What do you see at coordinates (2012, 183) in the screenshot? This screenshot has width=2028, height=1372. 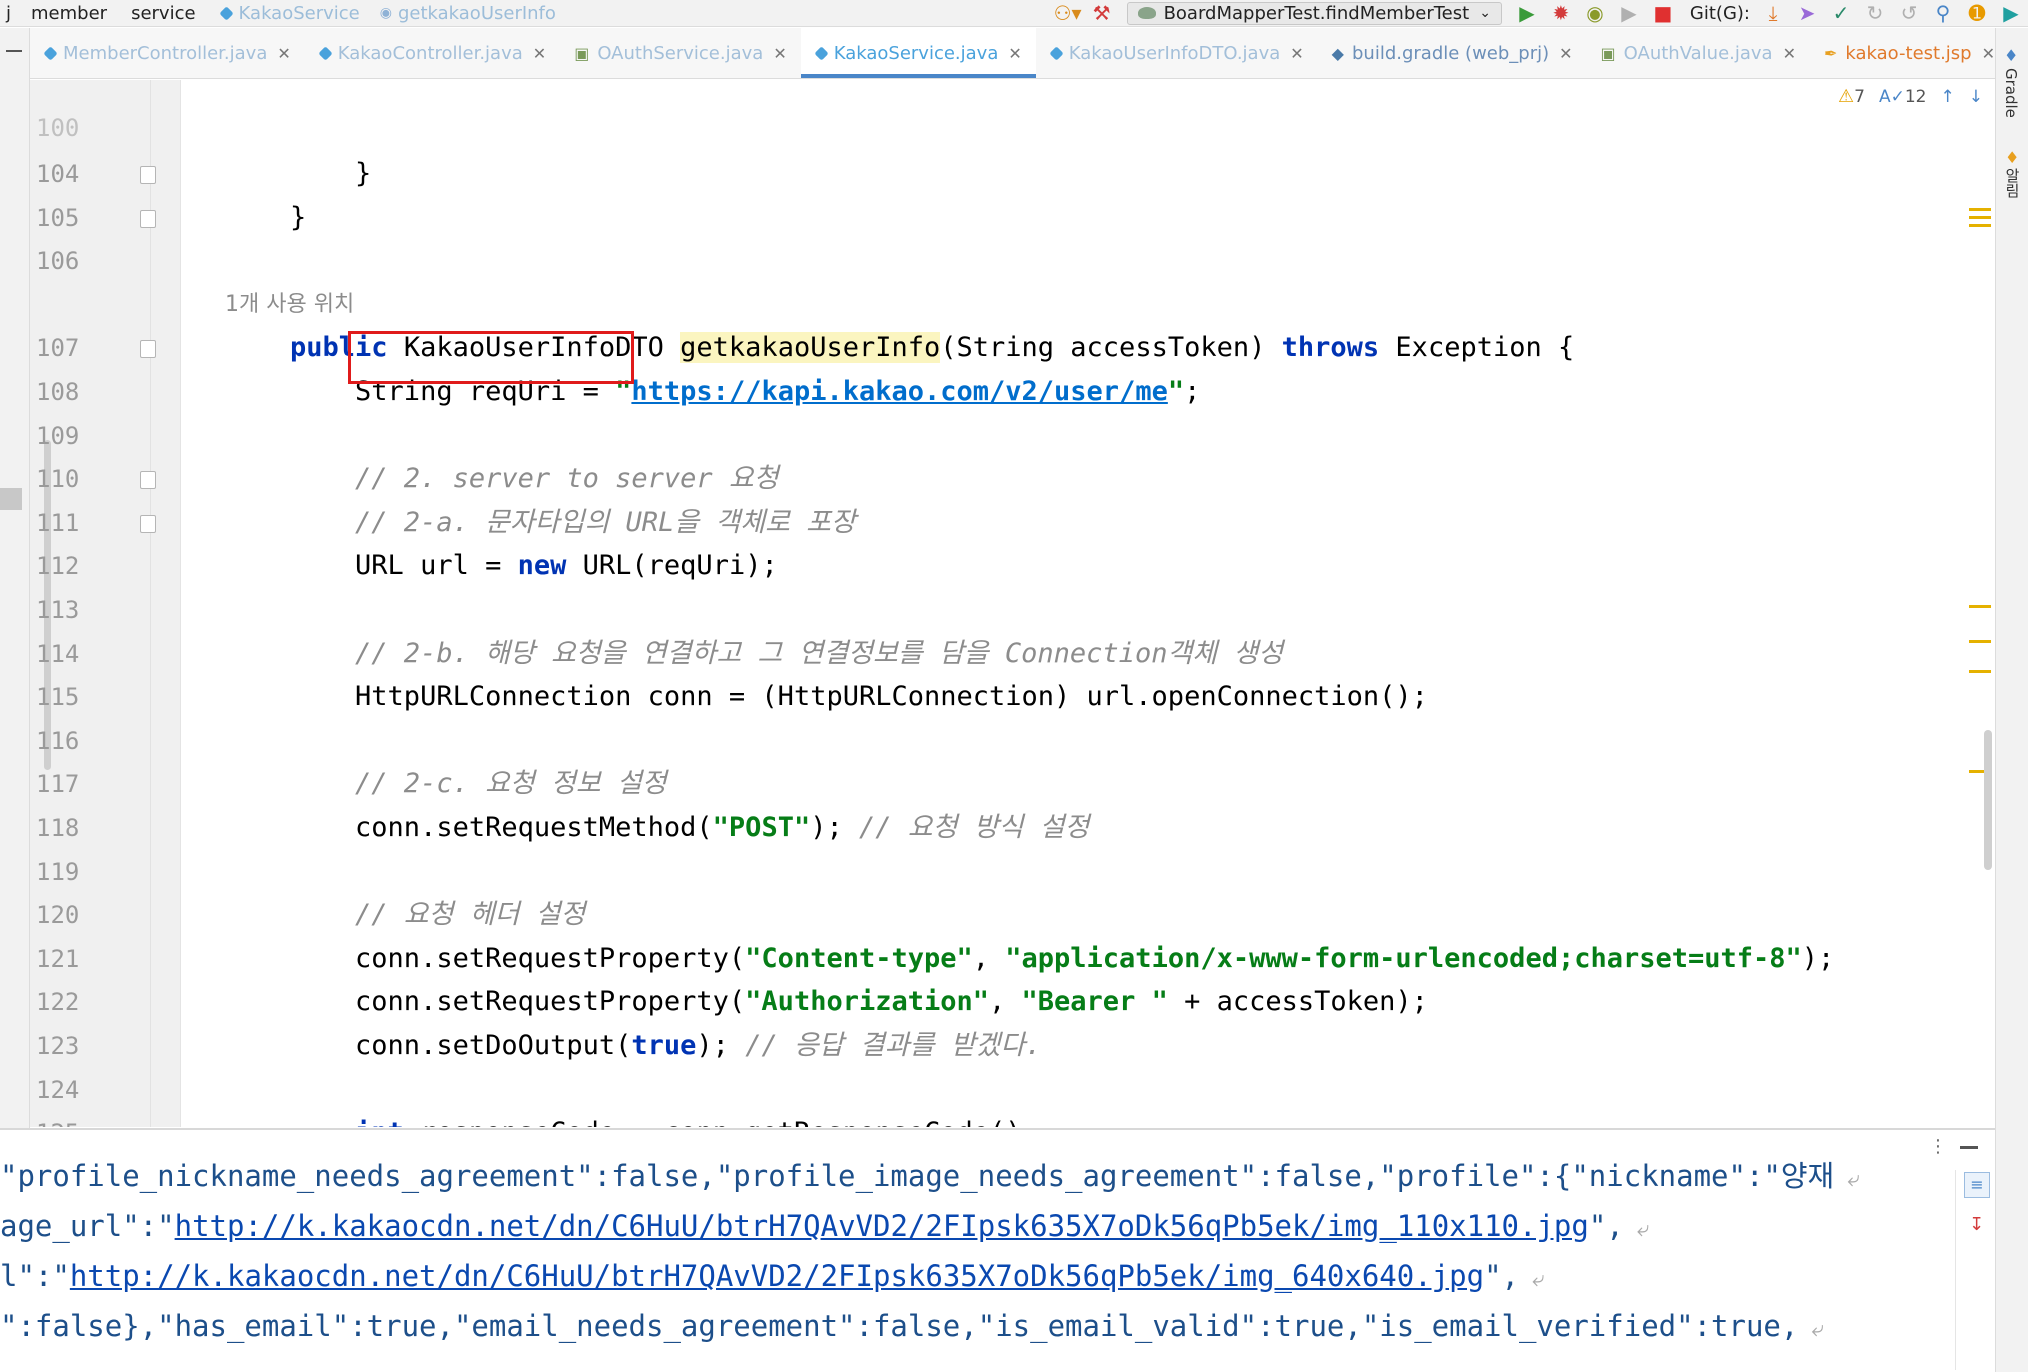 I see `notifications-panel-label: 알림` at bounding box center [2012, 183].